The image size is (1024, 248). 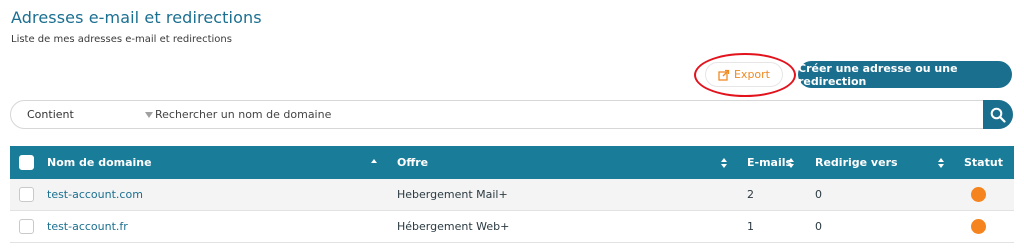 I want to click on emails-count: 1, so click(x=750, y=226).